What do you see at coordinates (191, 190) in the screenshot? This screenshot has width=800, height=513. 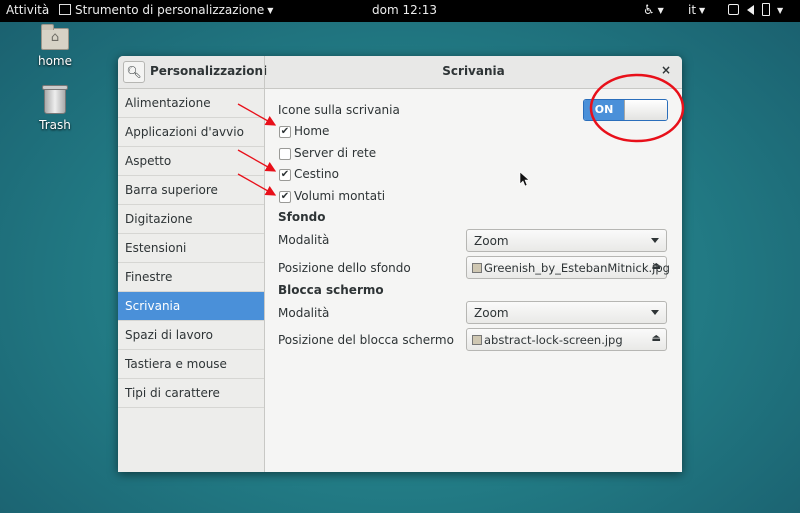 I see `sidebar-item-barra-superiore: Barra superiore` at bounding box center [191, 190].